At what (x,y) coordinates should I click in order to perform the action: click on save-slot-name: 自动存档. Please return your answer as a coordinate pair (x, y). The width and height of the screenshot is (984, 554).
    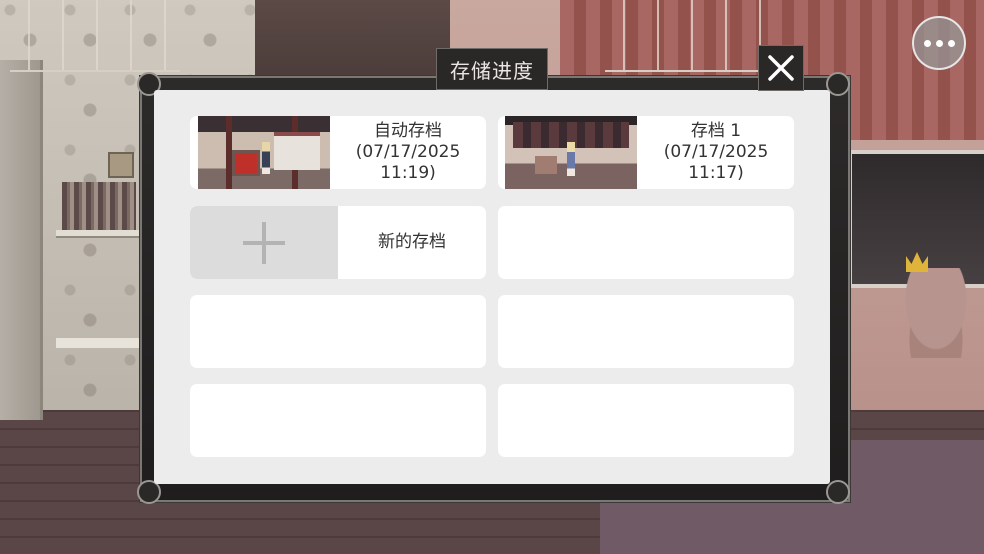
    Looking at the image, I should click on (408, 131).